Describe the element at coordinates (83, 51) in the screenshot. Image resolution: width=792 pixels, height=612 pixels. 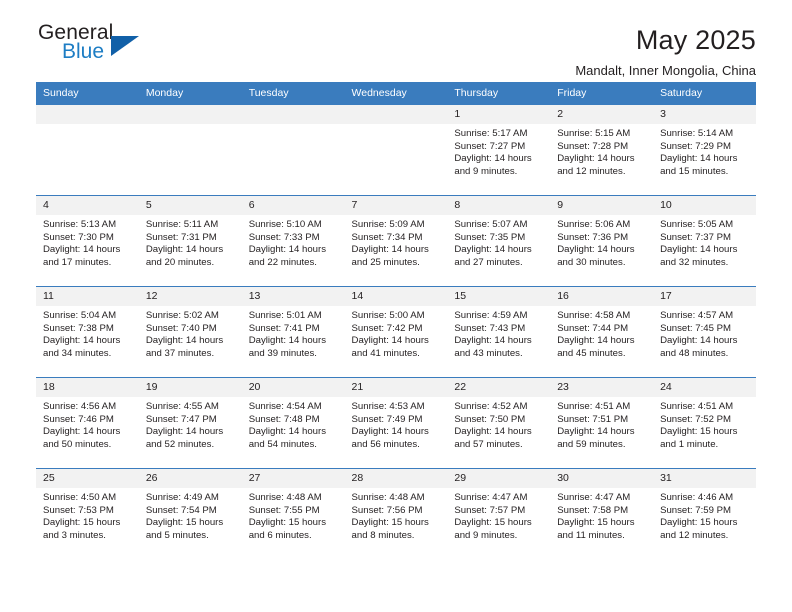
I see `logo-text-blue: Blue` at that location.